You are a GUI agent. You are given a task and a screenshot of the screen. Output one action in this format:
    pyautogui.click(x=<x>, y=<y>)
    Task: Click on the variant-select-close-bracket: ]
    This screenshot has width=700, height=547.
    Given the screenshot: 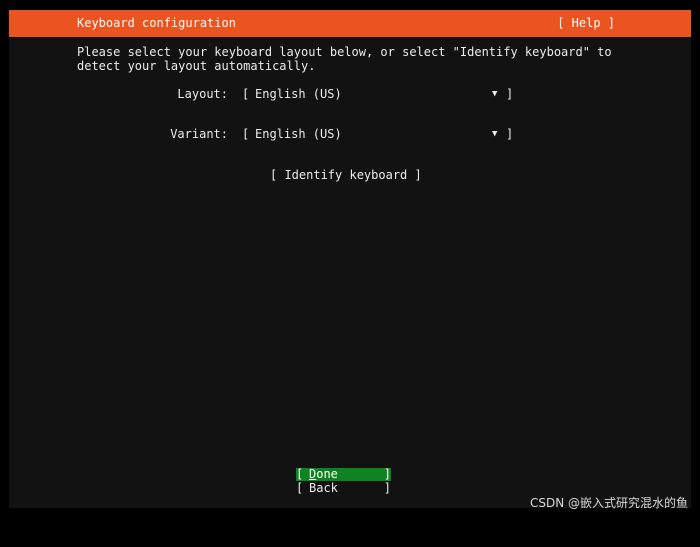 What is the action you would take?
    pyautogui.click(x=510, y=134)
    